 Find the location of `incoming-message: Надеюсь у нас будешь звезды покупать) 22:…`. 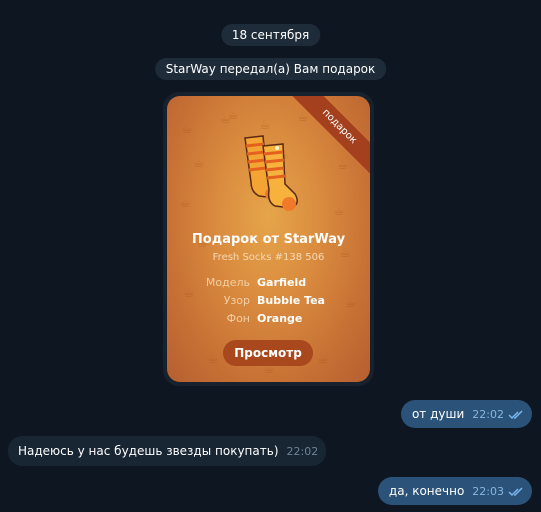

incoming-message: Надеюсь у нас будешь звезды покупать) 22:… is located at coordinates (167, 451).